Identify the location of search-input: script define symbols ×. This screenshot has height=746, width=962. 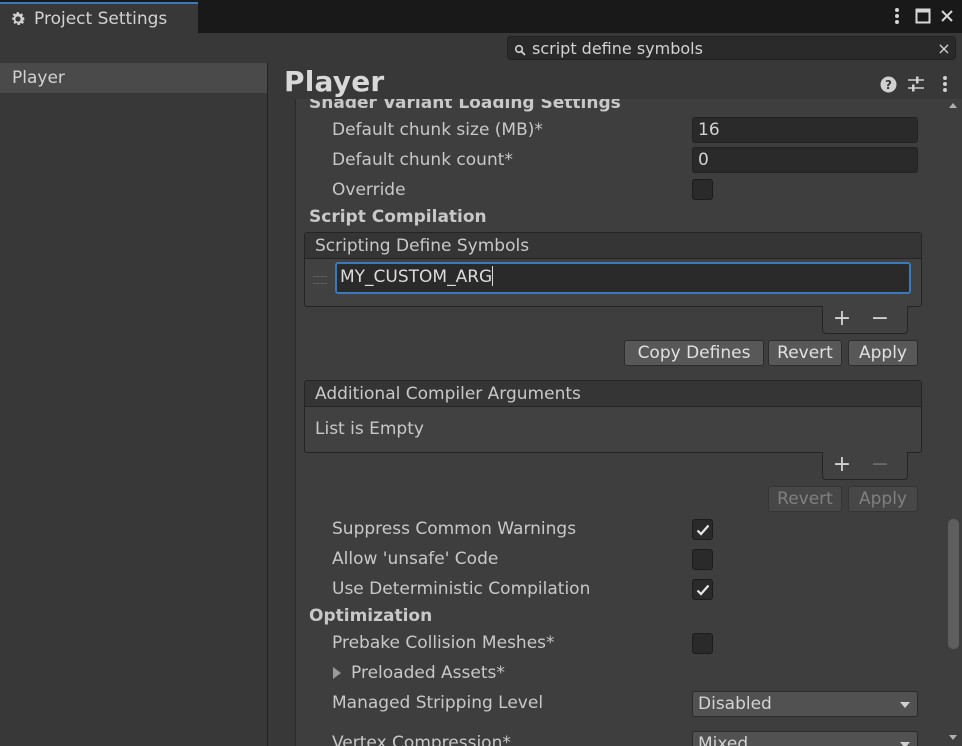
(731, 48).